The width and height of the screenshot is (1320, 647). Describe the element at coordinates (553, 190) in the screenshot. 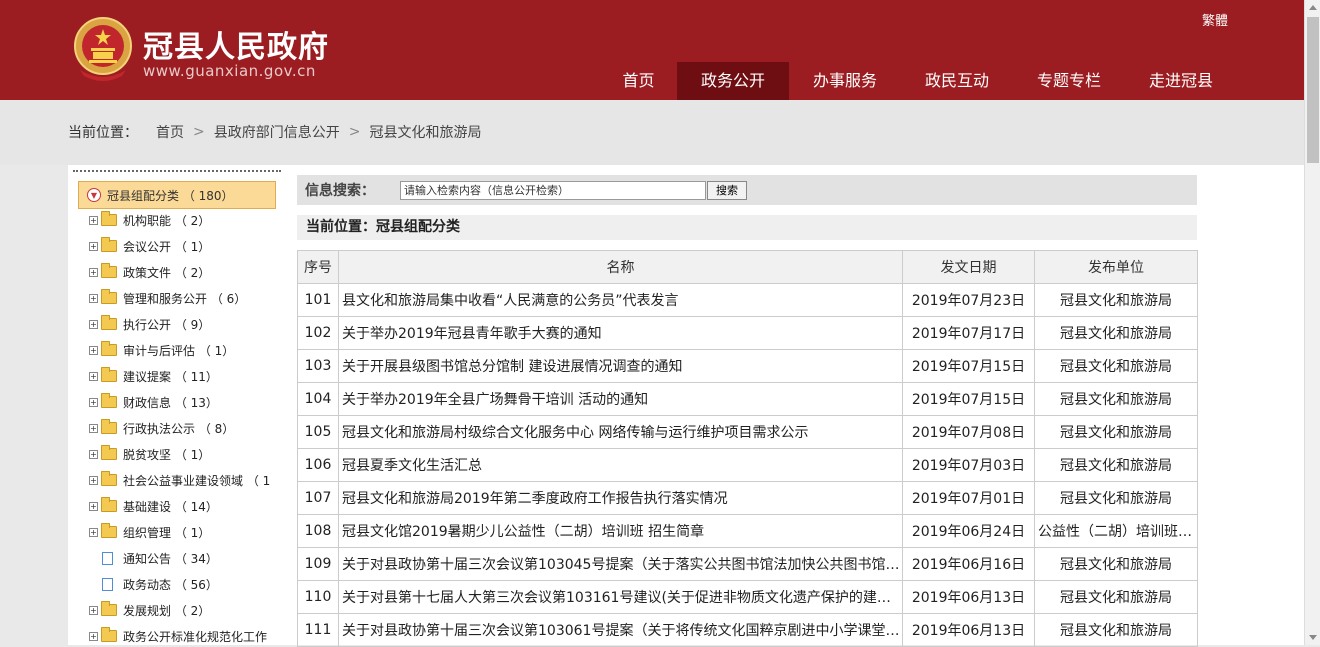

I see `search-input` at that location.